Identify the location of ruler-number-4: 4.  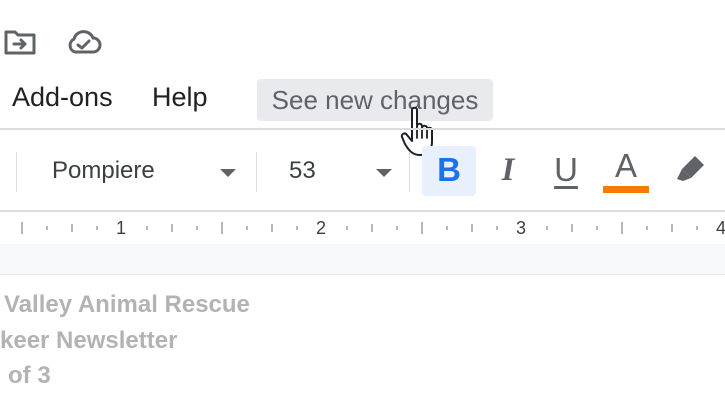
(720, 228).